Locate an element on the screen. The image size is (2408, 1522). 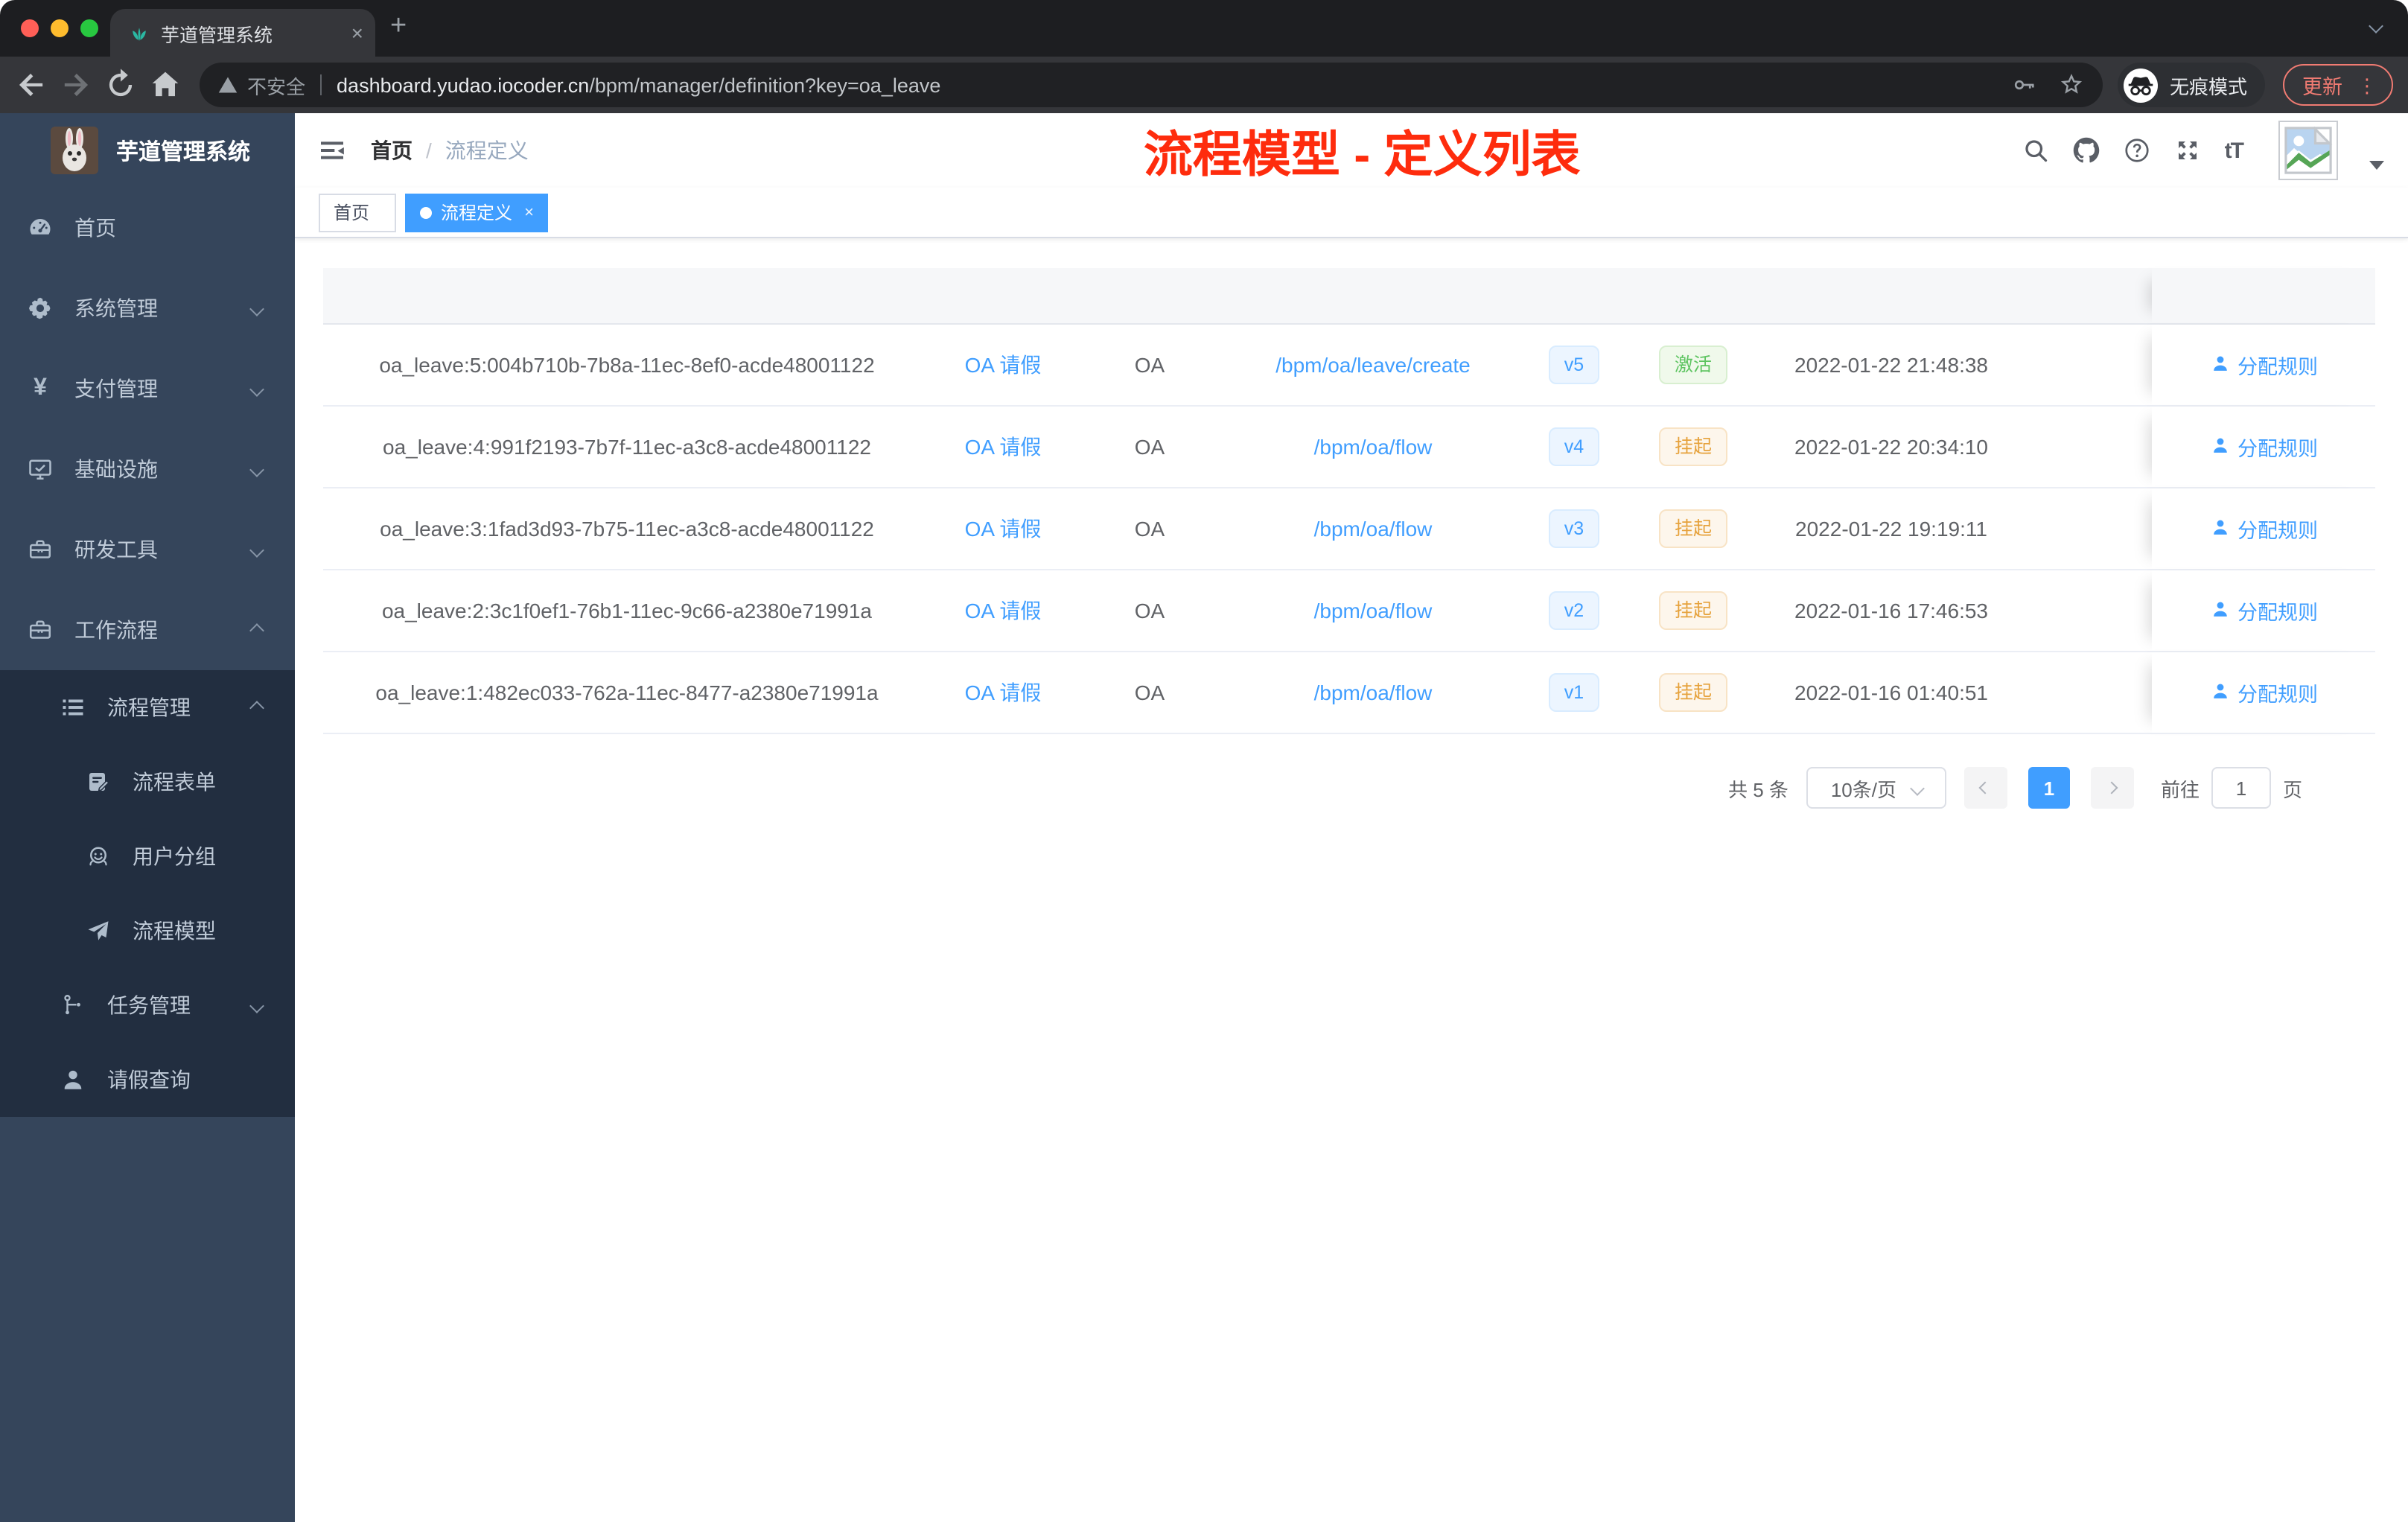
gear-icon is located at coordinates (40, 308).